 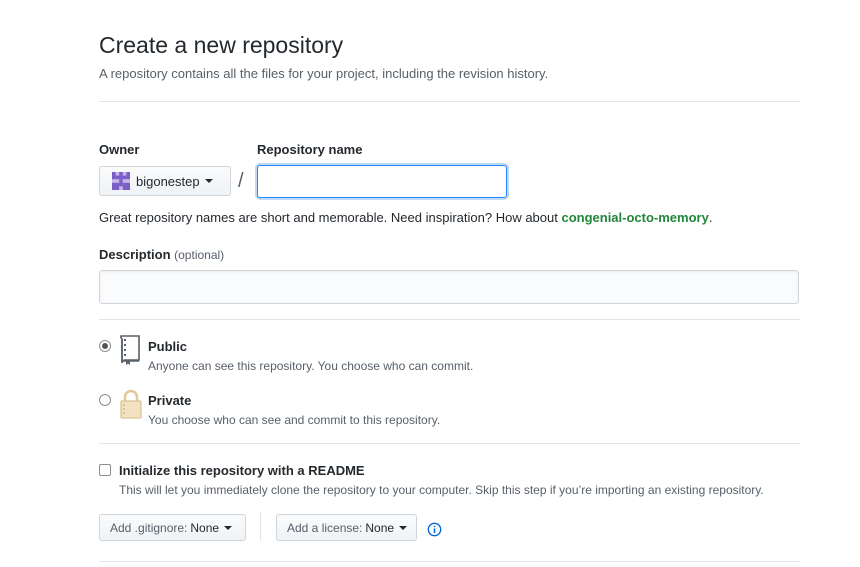 I want to click on owner-name: bigonestep, so click(x=168, y=181).